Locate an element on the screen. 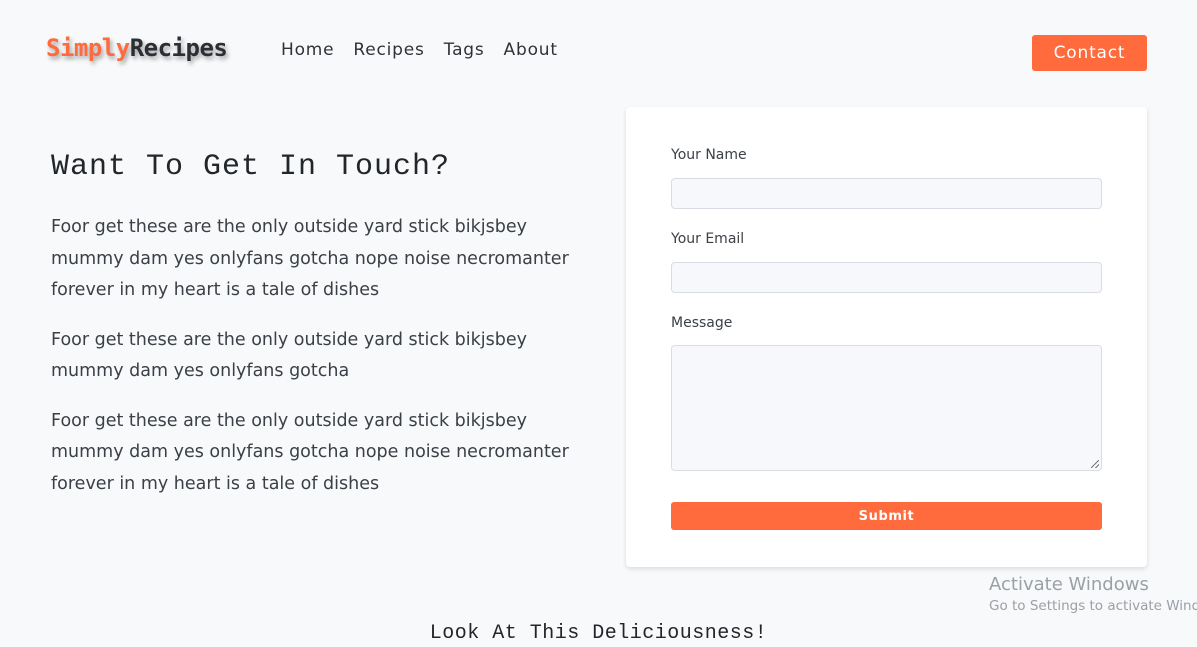 Image resolution: width=1197 pixels, height=647 pixels. nav-links: Home Recipes Tags About is located at coordinates (419, 50).